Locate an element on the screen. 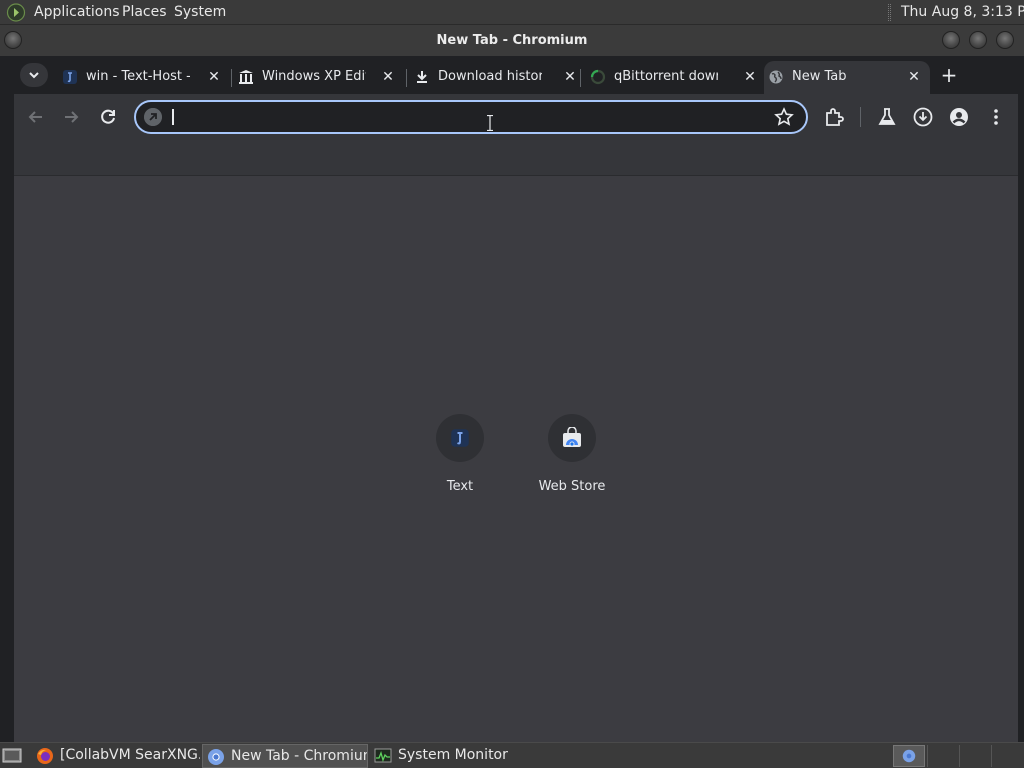 This screenshot has width=1024, height=768. tab-search-button is located at coordinates (34, 75).